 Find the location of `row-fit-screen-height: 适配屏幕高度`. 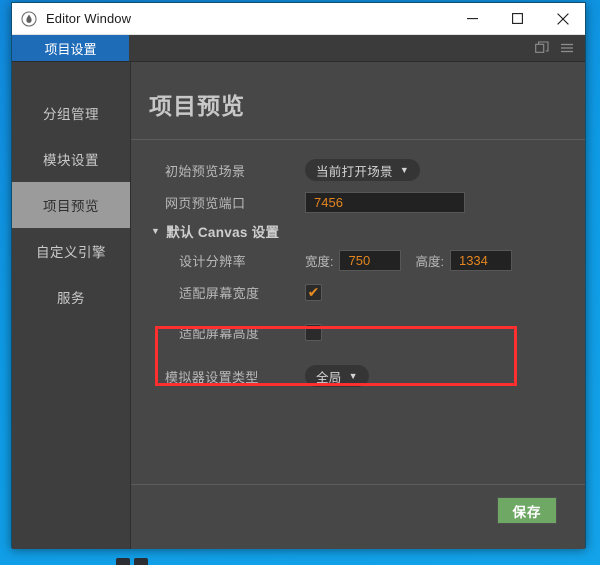

row-fit-screen-height: 适配屏幕高度 is located at coordinates (358, 332).